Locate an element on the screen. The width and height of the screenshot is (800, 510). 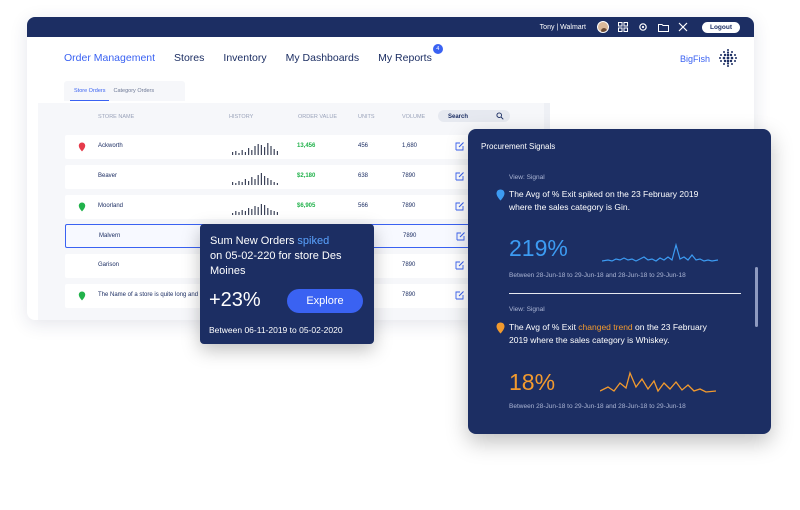
signal-2-pin-icon is located at coordinates (500, 328).